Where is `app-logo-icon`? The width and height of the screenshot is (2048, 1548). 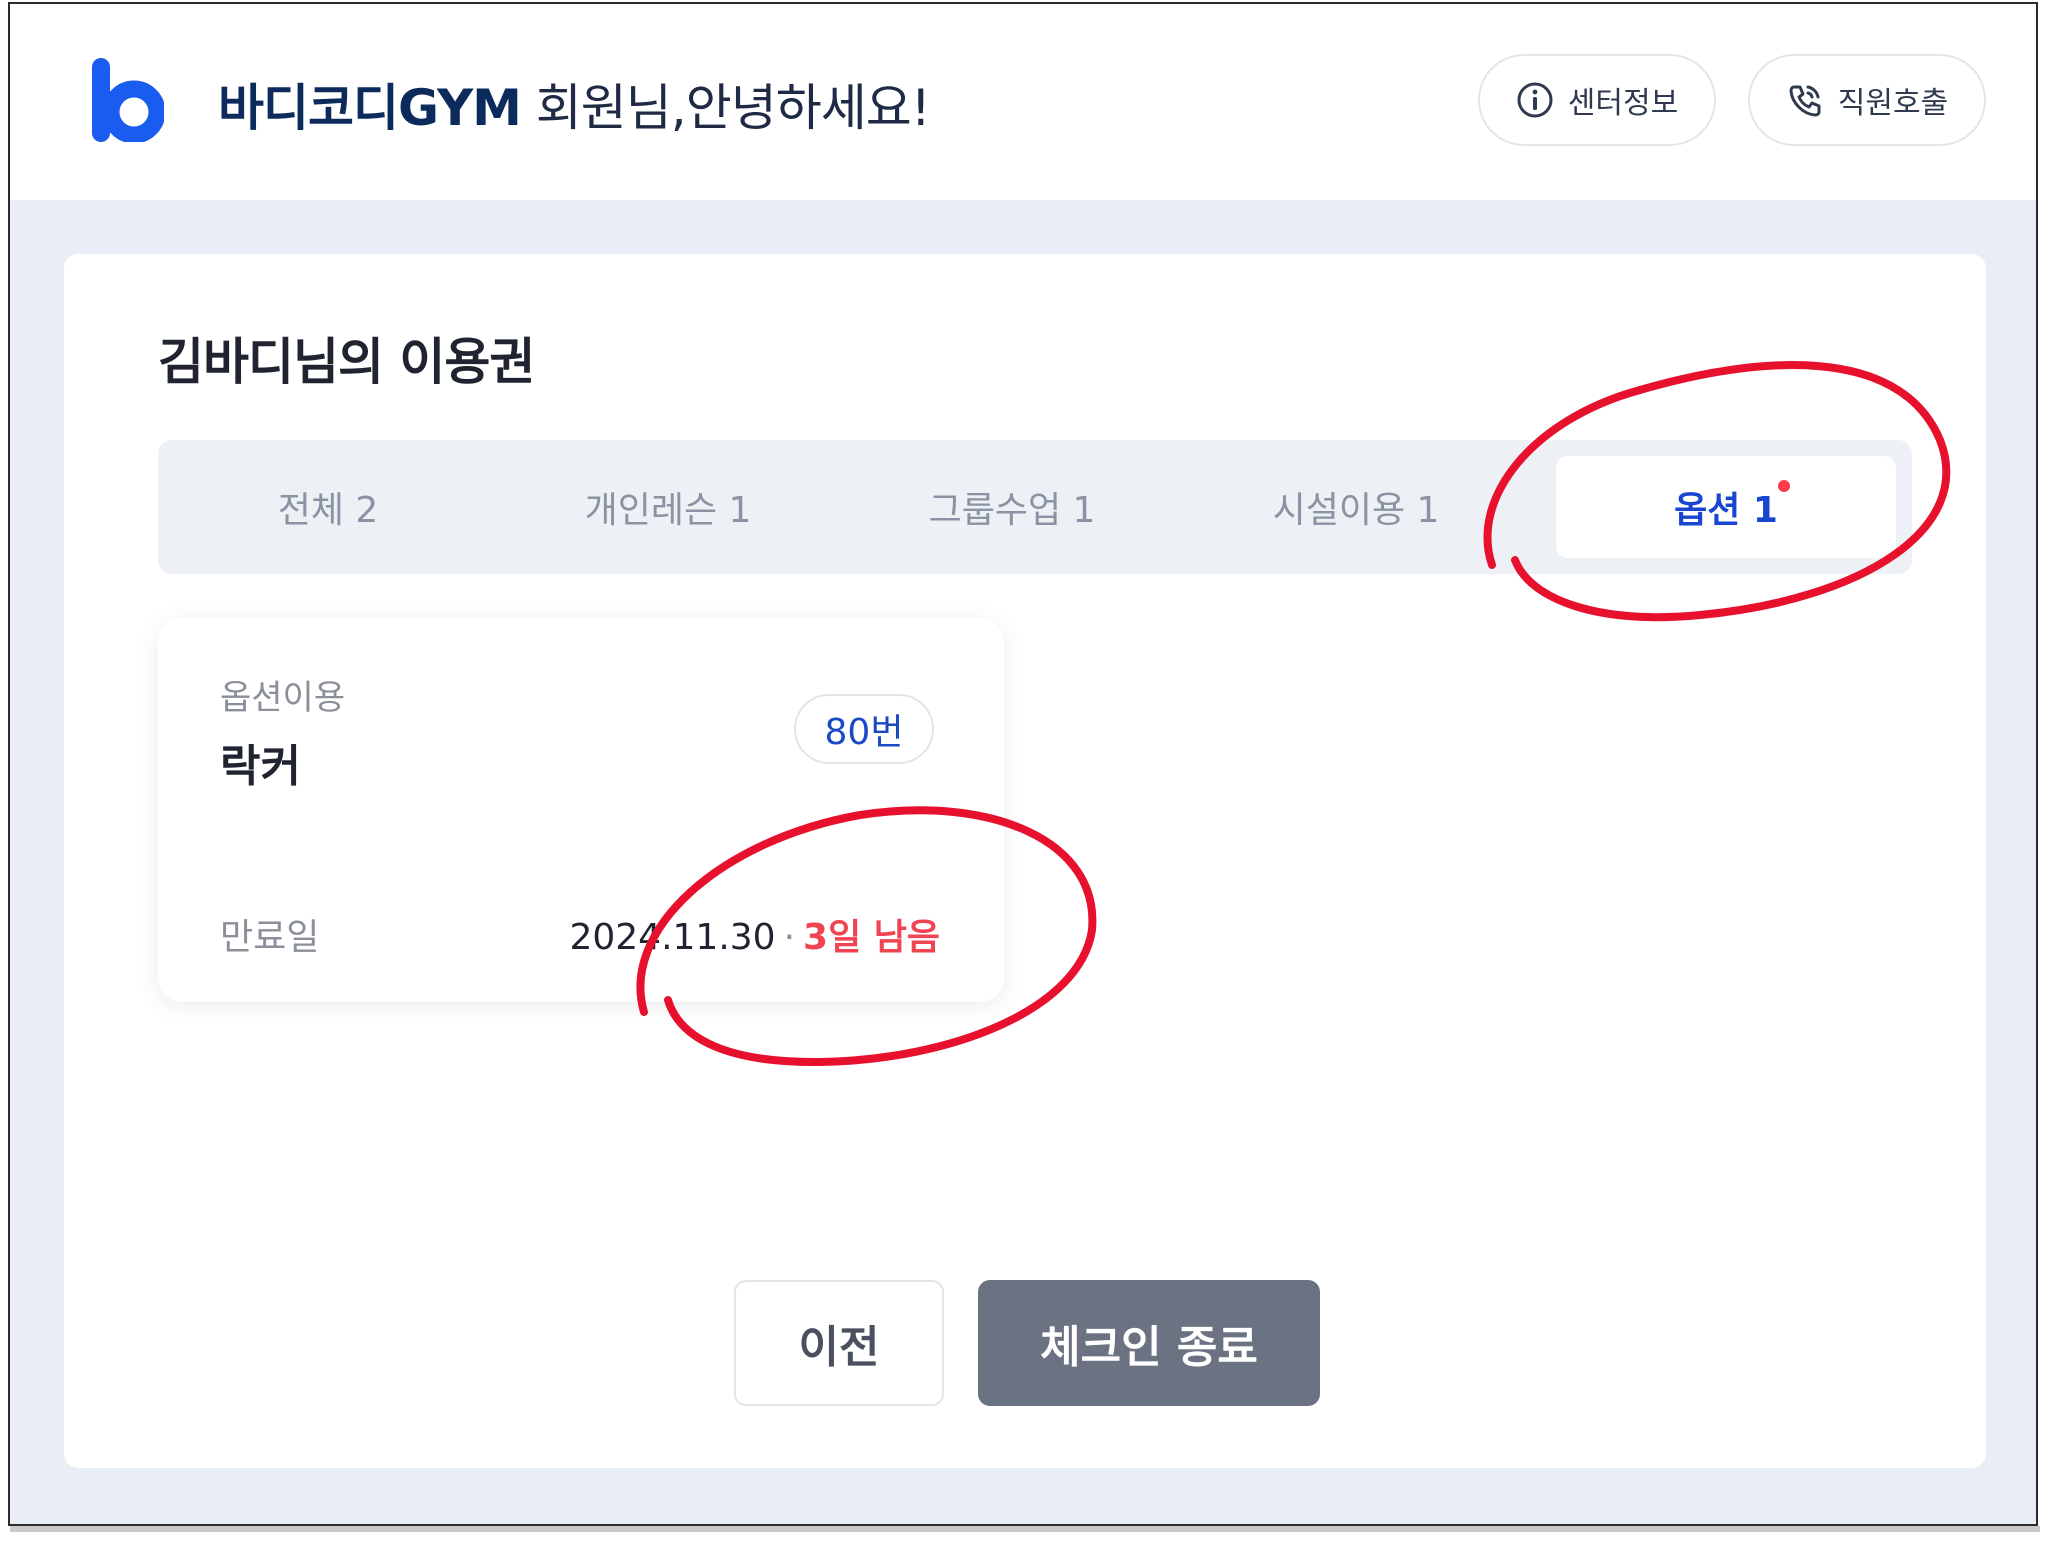 app-logo-icon is located at coordinates (128, 100).